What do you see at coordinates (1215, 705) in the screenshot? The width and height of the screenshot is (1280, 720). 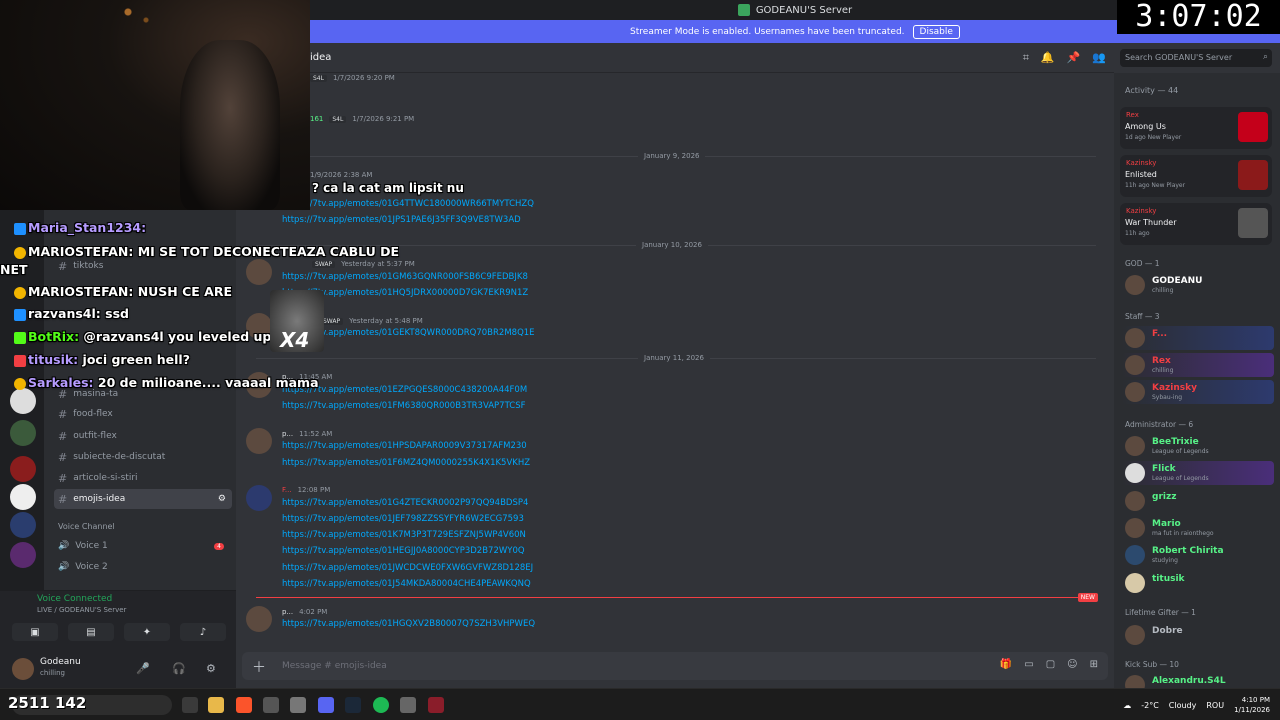 I see `language-indicator: ROU` at bounding box center [1215, 705].